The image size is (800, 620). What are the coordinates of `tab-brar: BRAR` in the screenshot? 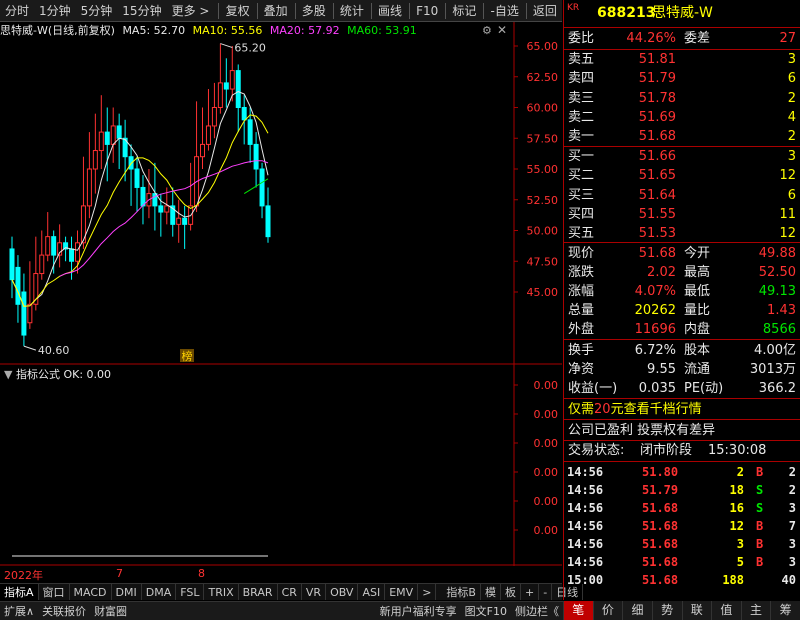 It's located at (258, 592).